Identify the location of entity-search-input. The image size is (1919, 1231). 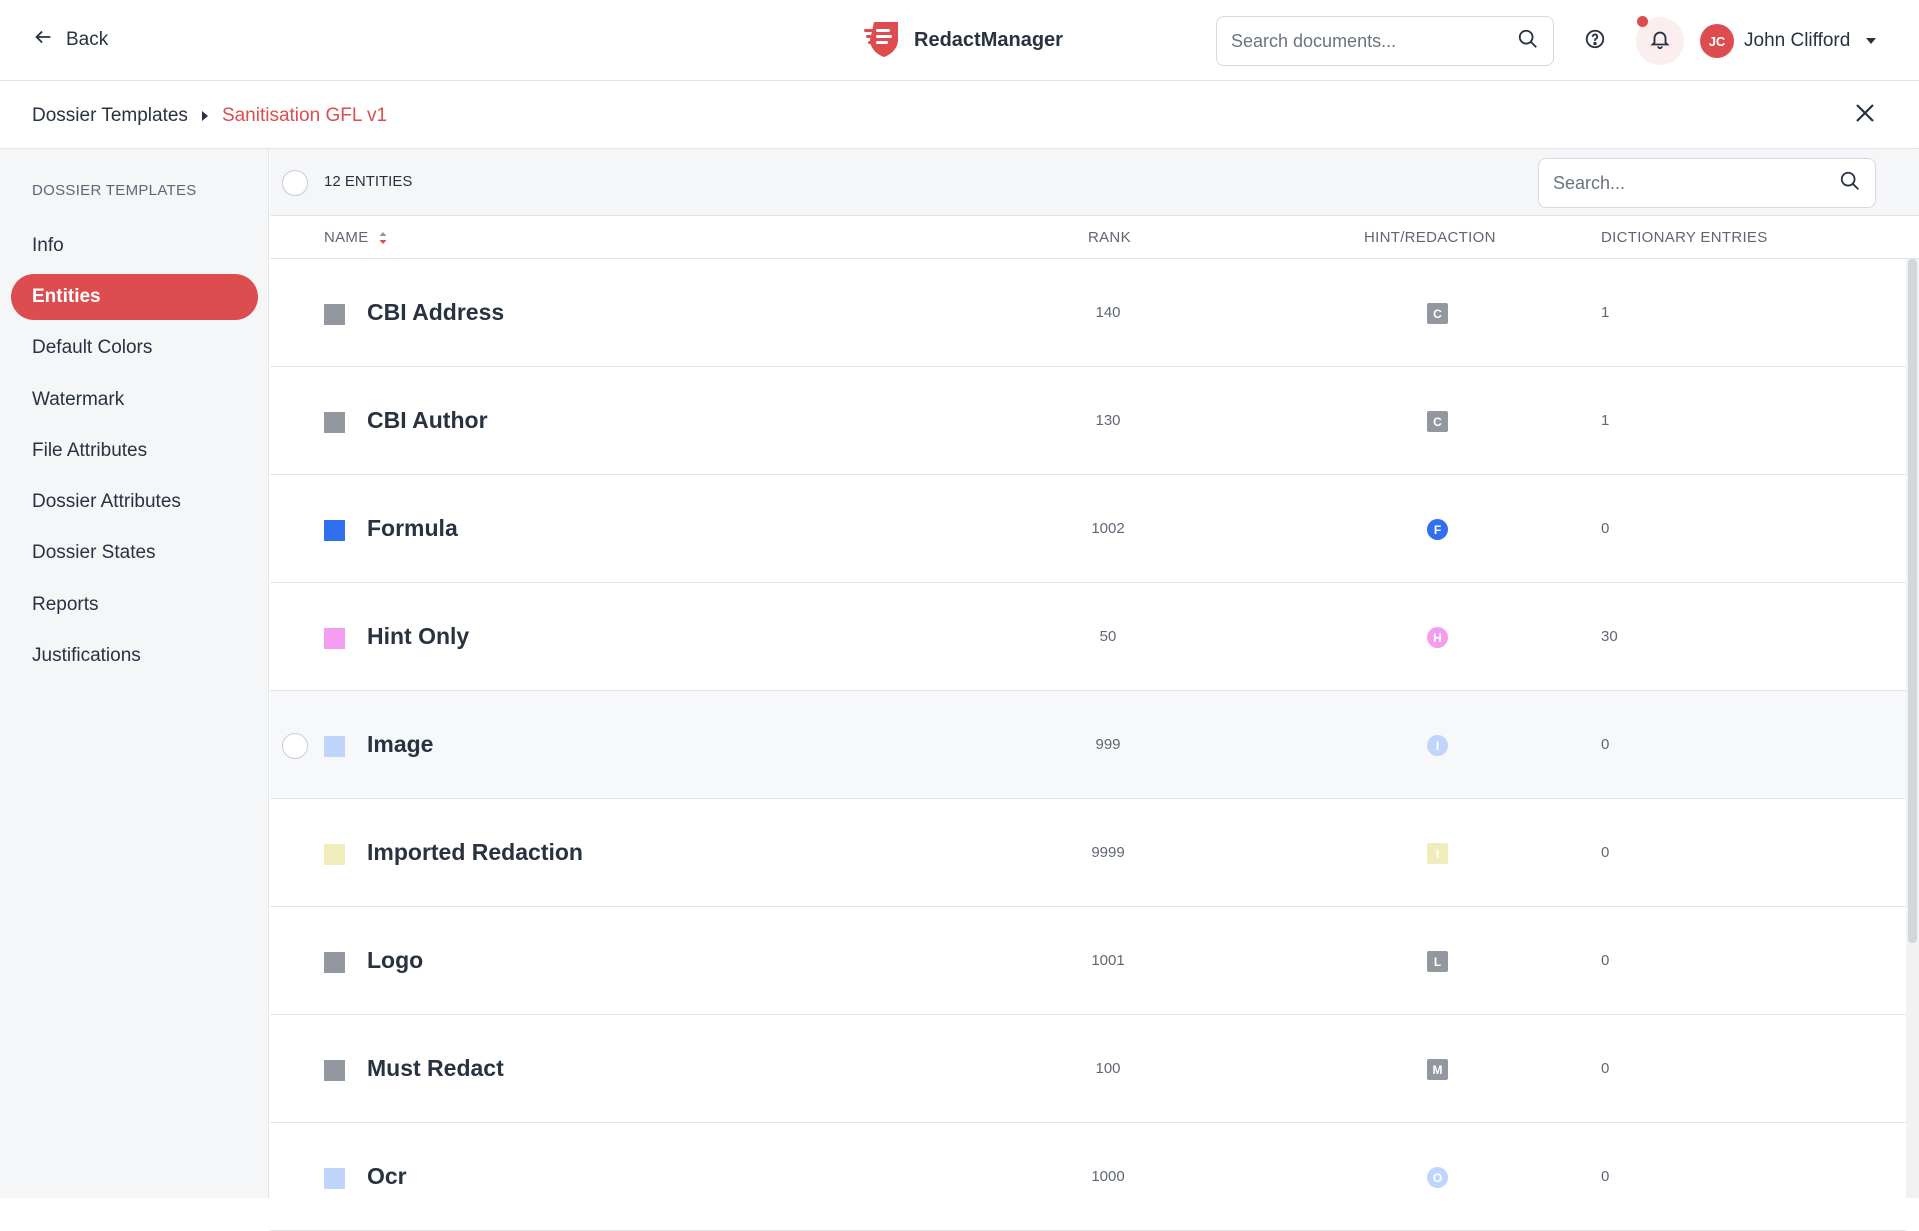
(1696, 183).